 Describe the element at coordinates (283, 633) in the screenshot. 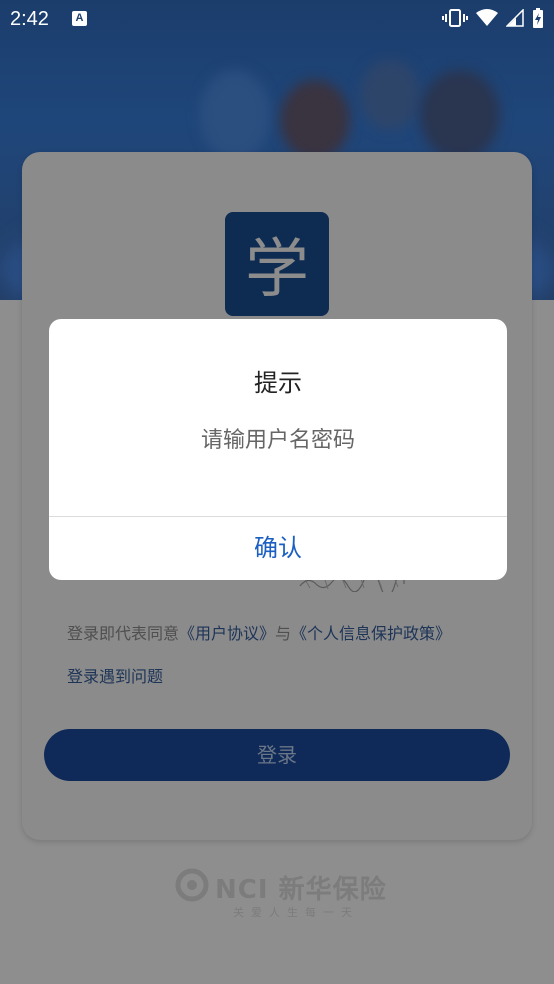

I see `agreement-conjunction: 与` at that location.